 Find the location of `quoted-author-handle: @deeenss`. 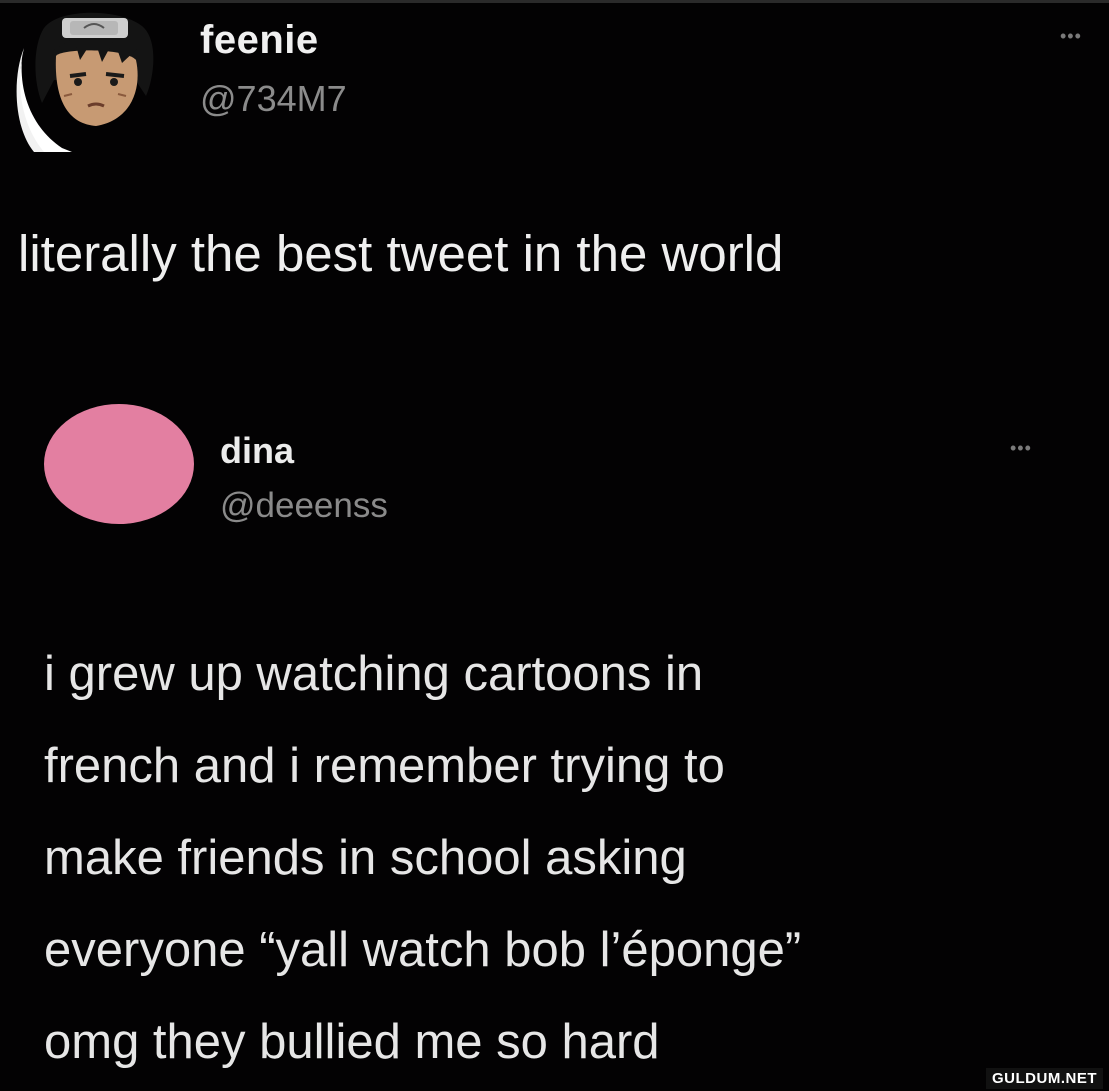

quoted-author-handle: @deeenss is located at coordinates (304, 506).